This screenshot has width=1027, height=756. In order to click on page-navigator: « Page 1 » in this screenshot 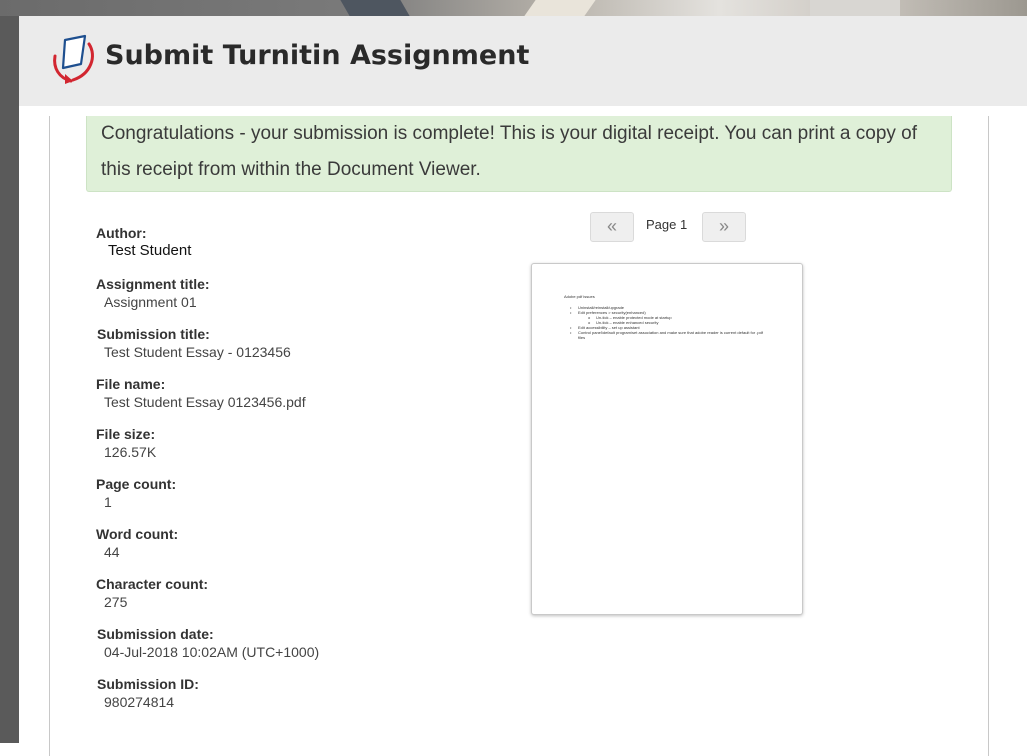, I will do `click(670, 228)`.